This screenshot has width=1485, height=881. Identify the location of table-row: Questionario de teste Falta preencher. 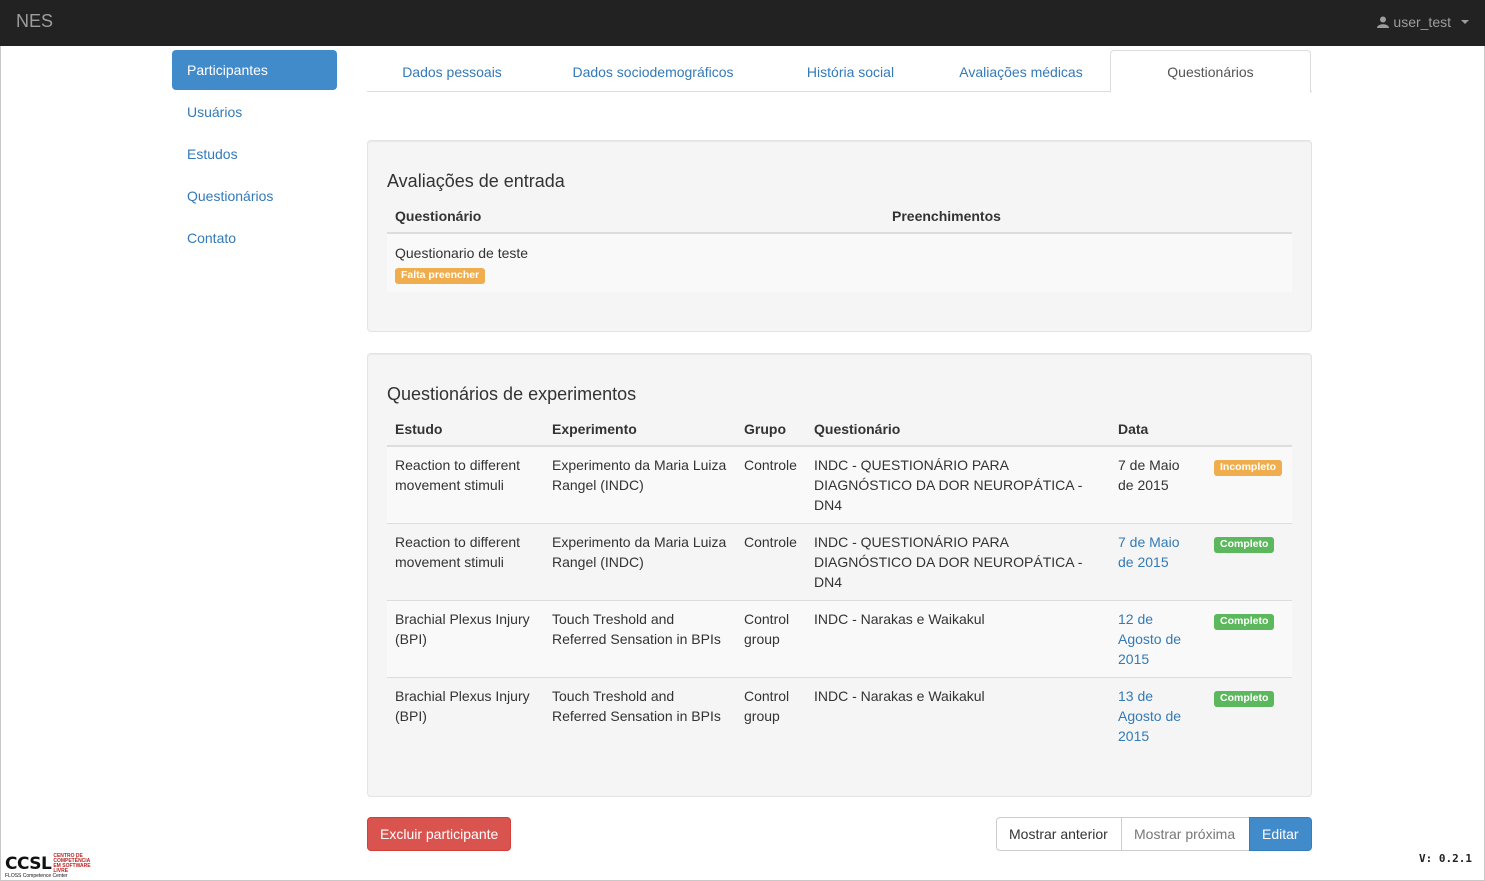
(839, 262).